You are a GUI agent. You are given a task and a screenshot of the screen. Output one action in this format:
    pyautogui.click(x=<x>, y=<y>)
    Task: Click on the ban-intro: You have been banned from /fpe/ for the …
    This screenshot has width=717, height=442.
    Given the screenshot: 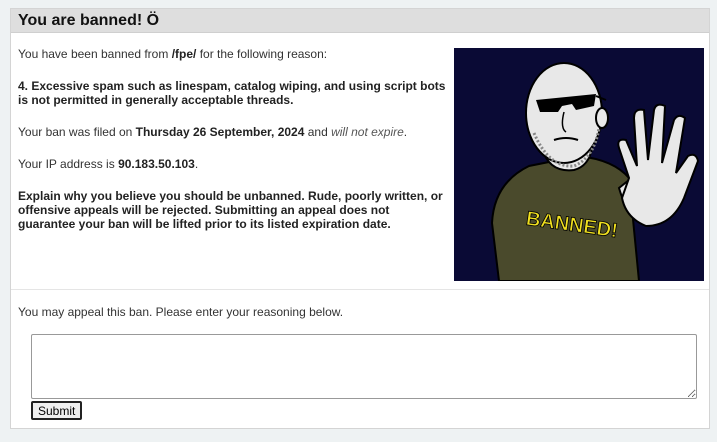 What is the action you would take?
    pyautogui.click(x=173, y=54)
    